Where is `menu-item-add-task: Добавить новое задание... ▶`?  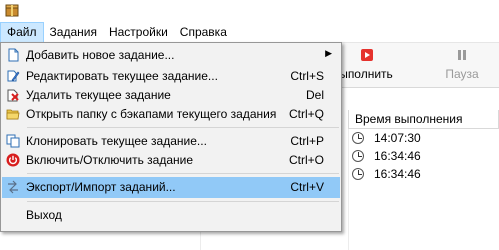 menu-item-add-task: Добавить новое задание... ▶ is located at coordinates (171, 55).